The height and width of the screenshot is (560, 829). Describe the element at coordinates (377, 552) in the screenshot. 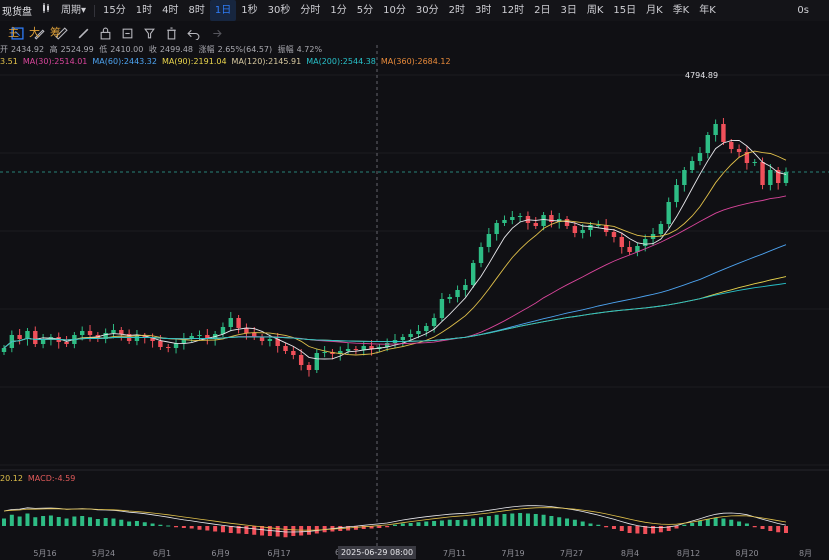

I see `crosshair-date-label: 2025-06-29 08:00` at that location.